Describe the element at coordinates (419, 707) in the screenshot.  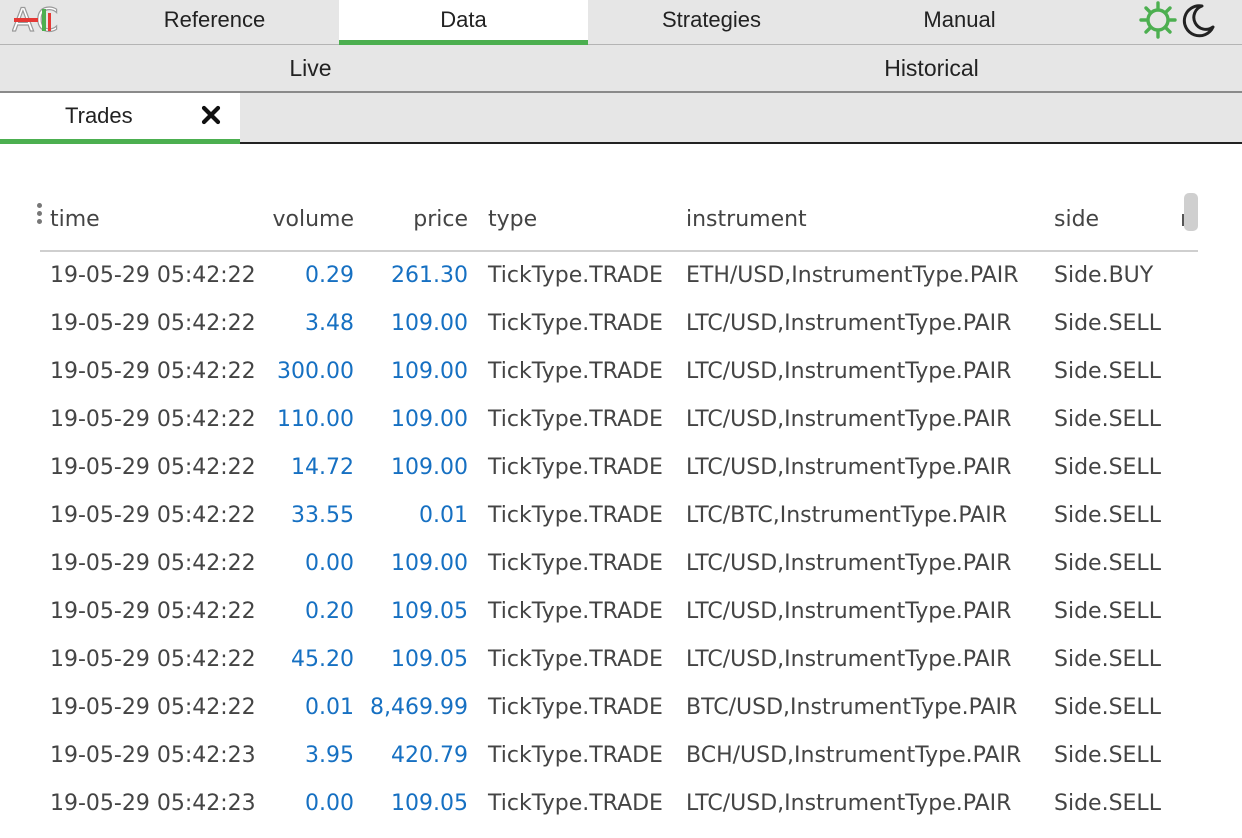
I see `cell-price: 8,469.99` at that location.